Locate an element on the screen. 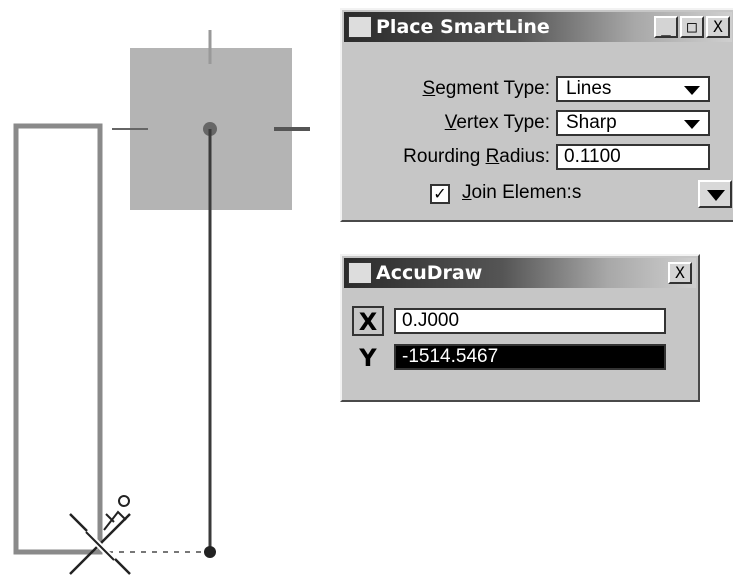  accudraw-dialog: AccuDraw X X 0.J000 Y -1514.5467 is located at coordinates (520, 328).